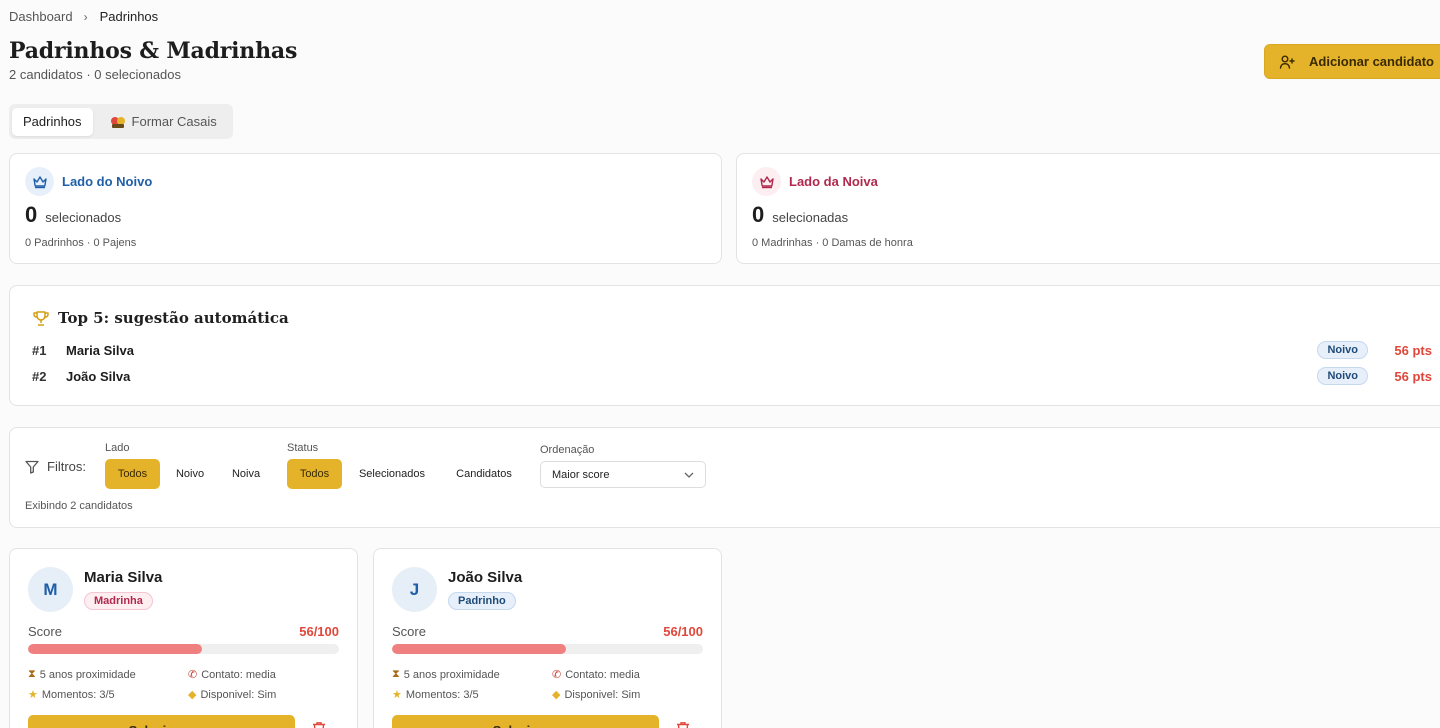 The width and height of the screenshot is (1440, 728). Describe the element at coordinates (581, 474) in the screenshot. I see `sort-select-value: Maior score` at that location.